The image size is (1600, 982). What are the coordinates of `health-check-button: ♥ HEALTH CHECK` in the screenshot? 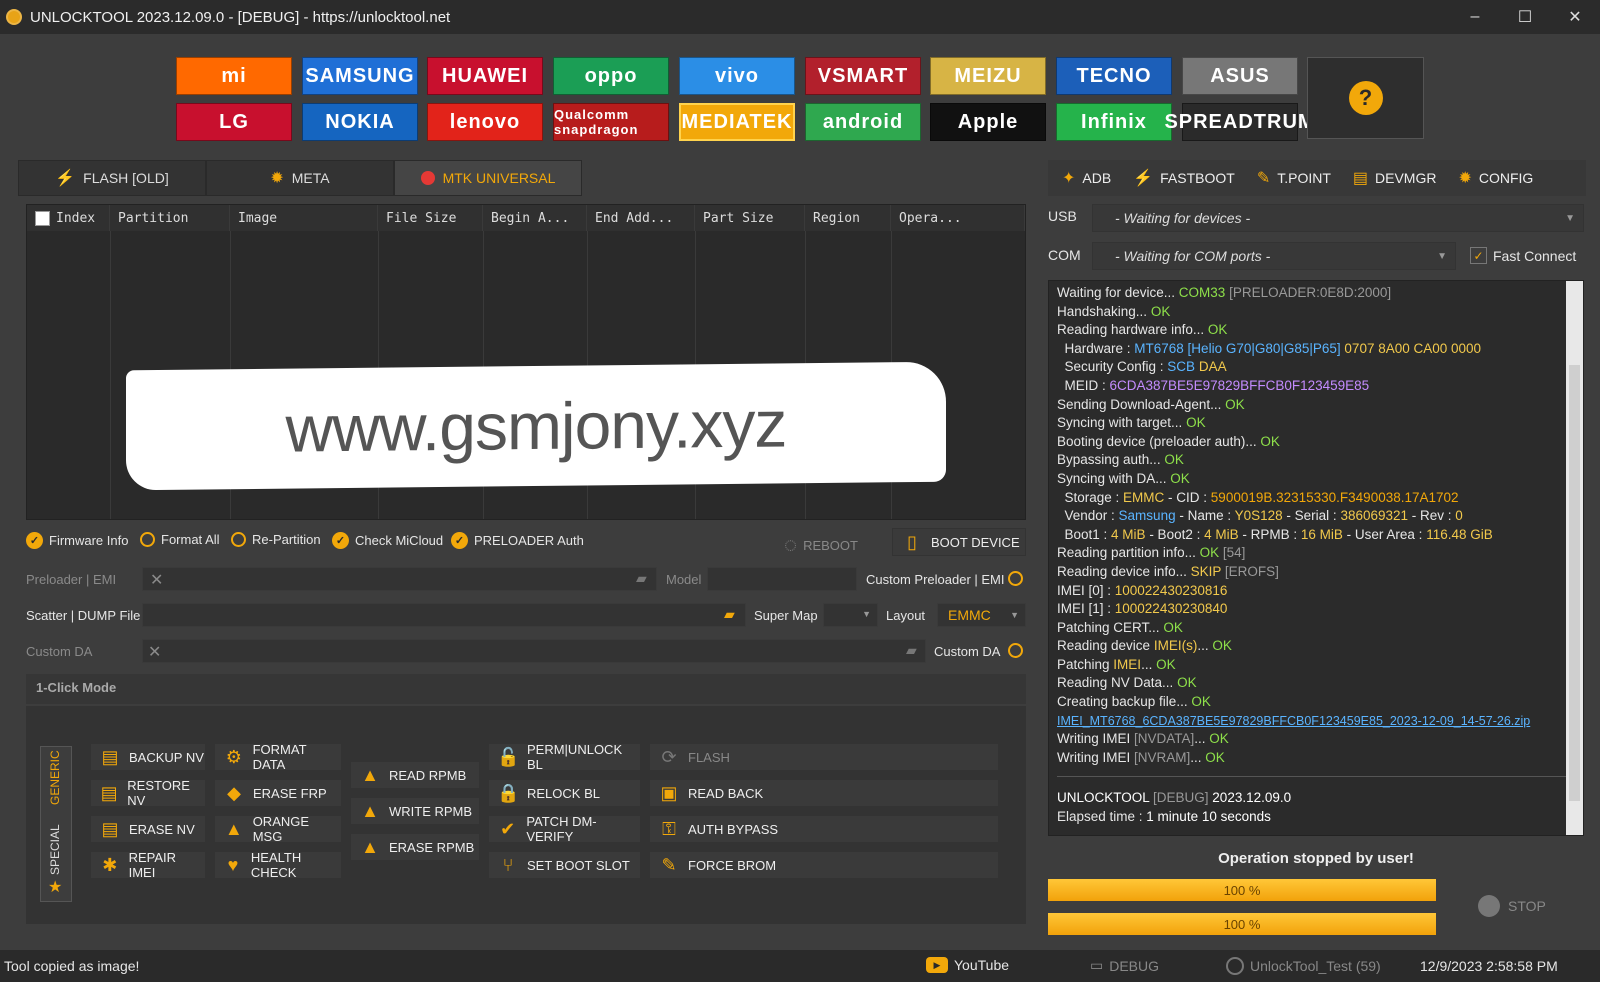 It's located at (278, 865).